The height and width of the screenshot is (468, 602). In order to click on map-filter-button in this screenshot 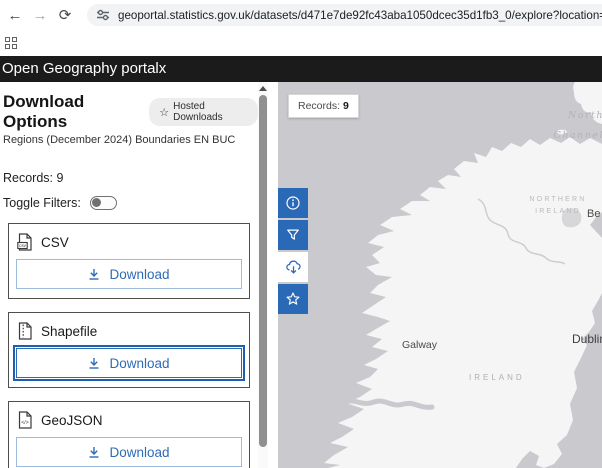, I will do `click(293, 235)`.